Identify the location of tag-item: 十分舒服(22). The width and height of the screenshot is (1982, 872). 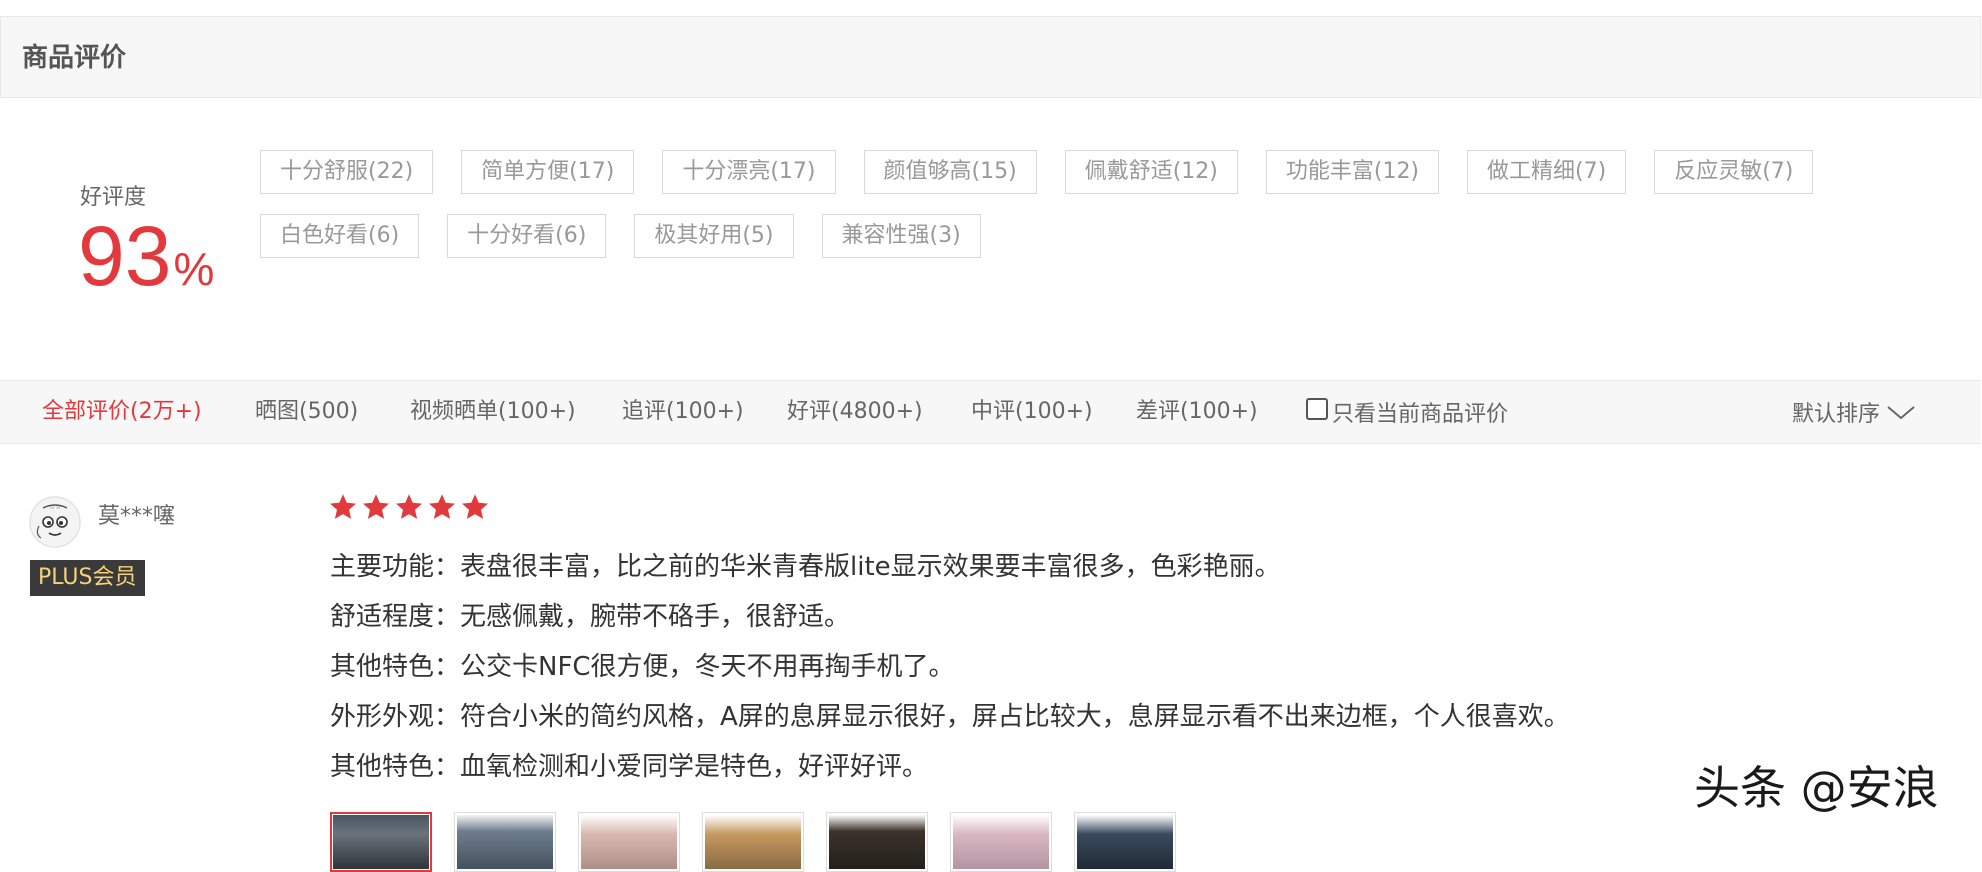
(347, 172).